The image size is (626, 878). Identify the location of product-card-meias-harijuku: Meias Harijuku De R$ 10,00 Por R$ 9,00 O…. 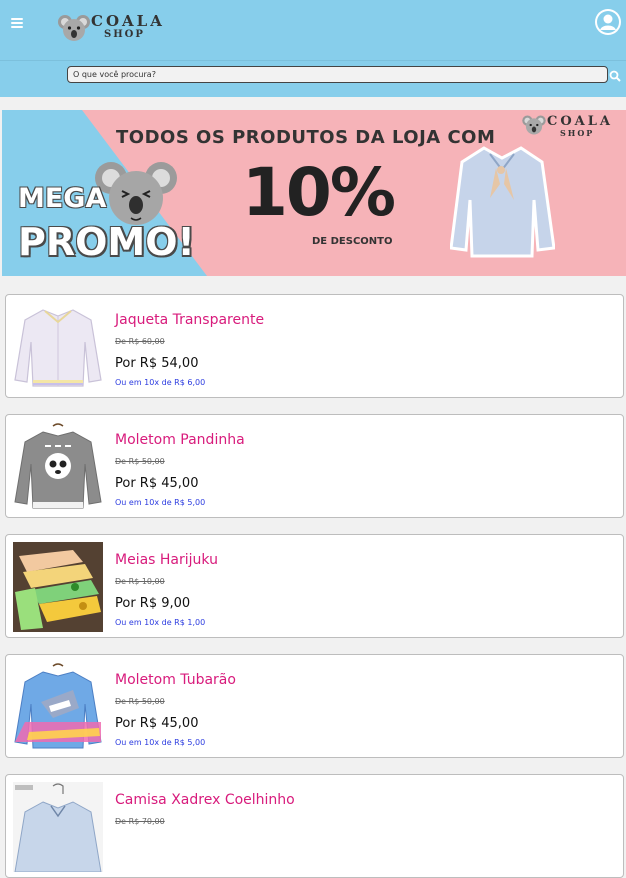
(314, 586).